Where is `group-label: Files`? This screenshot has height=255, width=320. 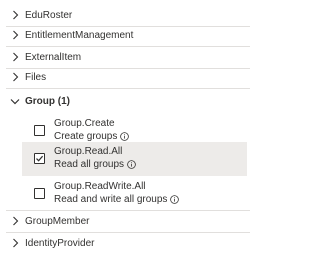
group-label: Files is located at coordinates (36, 77).